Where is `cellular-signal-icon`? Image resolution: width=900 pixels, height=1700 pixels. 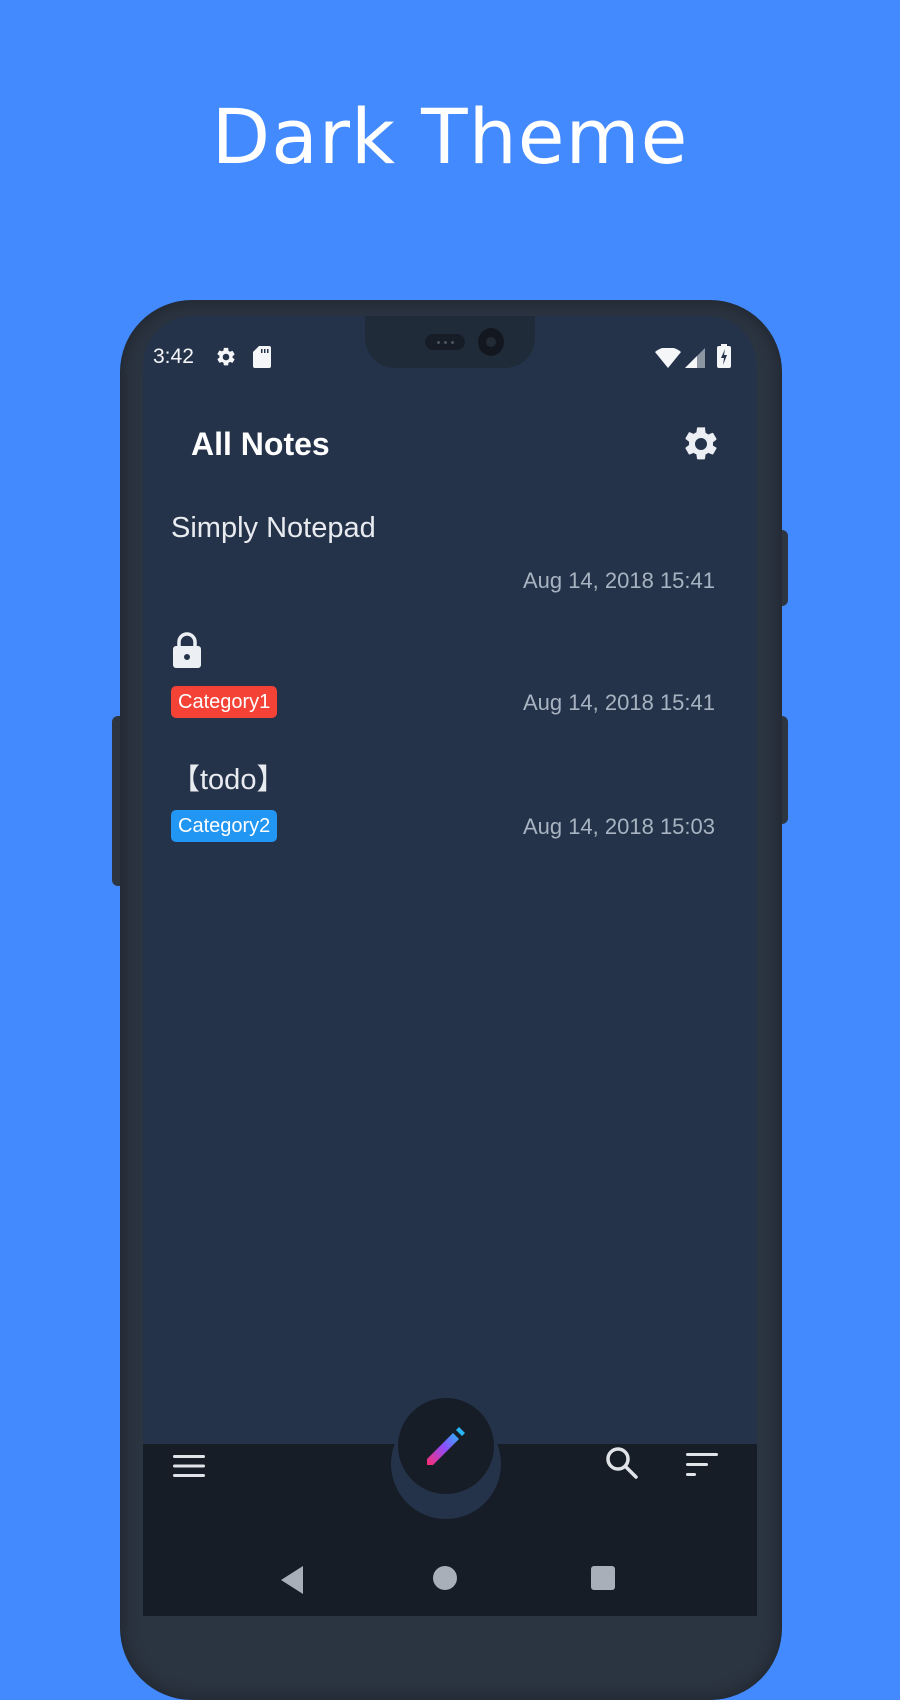
cellular-signal-icon is located at coordinates (695, 360).